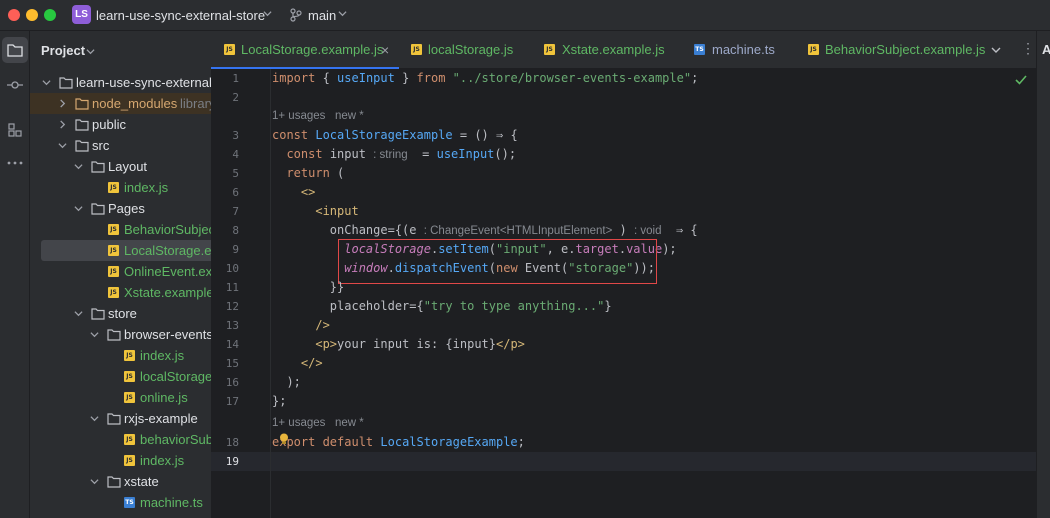  Describe the element at coordinates (141, 481) in the screenshot. I see `tree-item-label: xstate` at that location.